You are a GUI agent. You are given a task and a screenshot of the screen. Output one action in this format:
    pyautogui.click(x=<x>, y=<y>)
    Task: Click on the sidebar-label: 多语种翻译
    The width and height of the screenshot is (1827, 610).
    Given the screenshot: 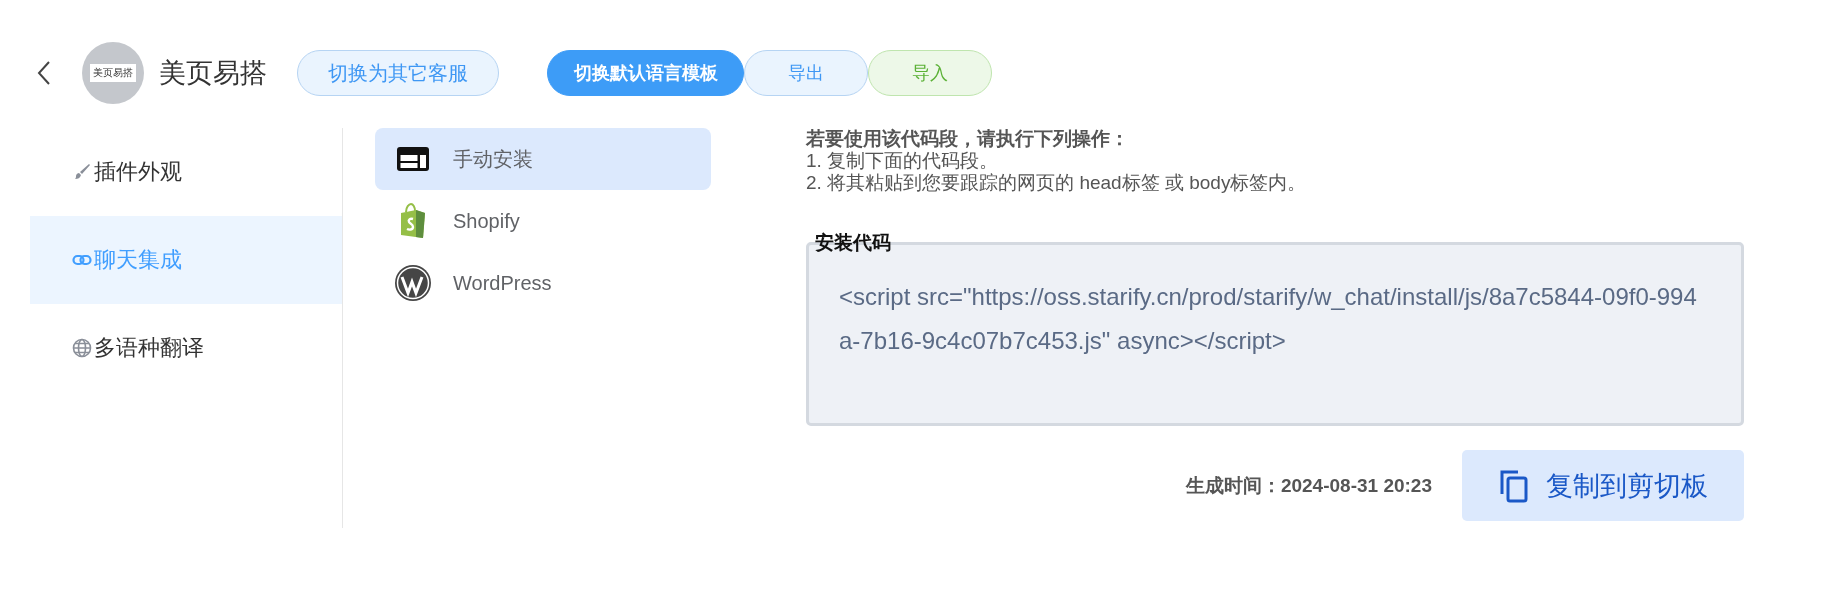 What is the action you would take?
    pyautogui.click(x=149, y=348)
    